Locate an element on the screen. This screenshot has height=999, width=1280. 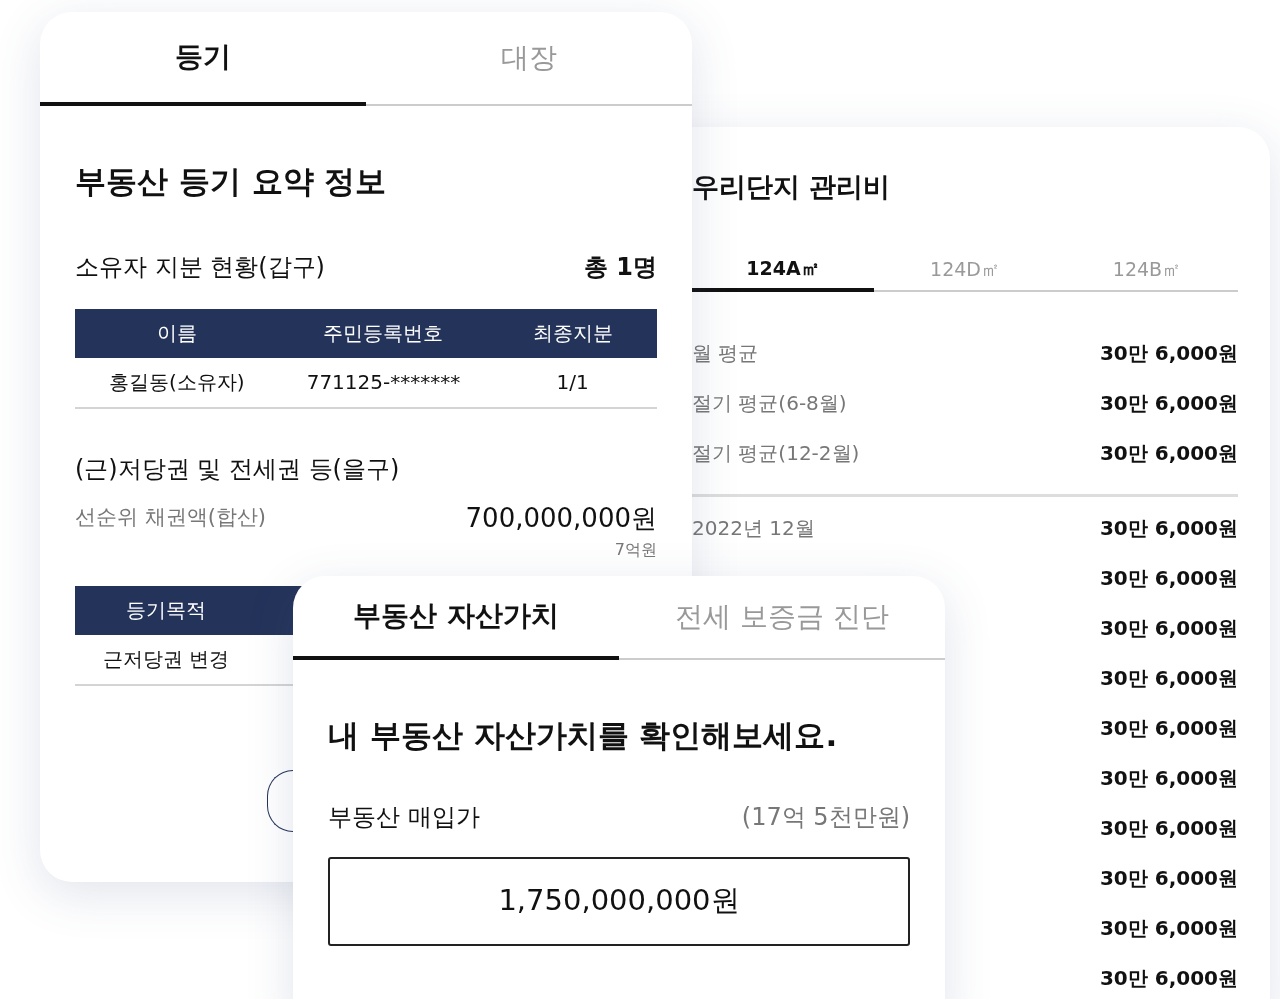
table-cell-text: 1/1 is located at coordinates (572, 382).